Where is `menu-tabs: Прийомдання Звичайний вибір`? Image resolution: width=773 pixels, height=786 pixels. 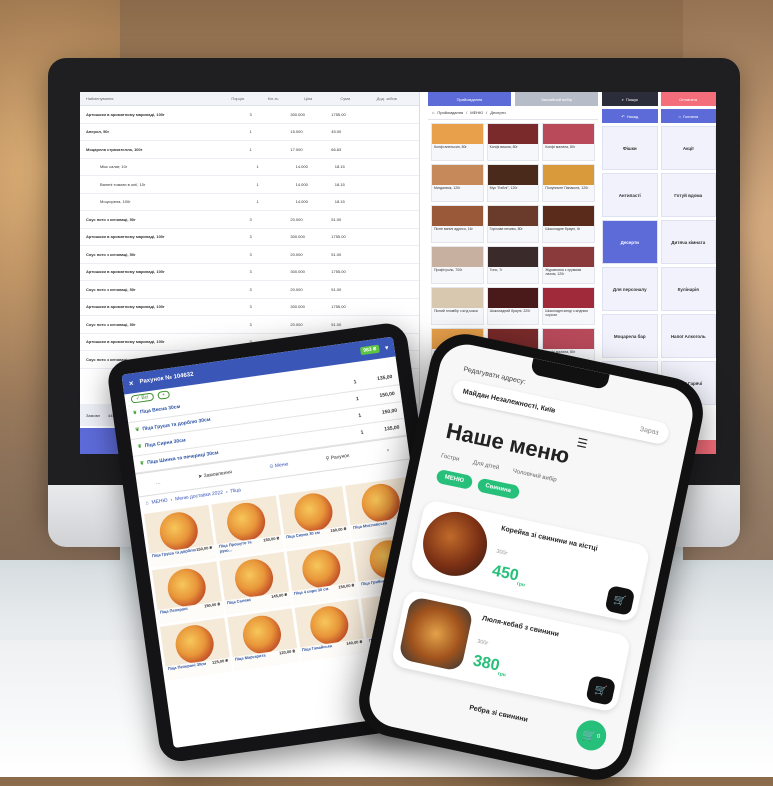
menu-tabs: Прийомдання Звичайний вибір is located at coordinates (513, 99).